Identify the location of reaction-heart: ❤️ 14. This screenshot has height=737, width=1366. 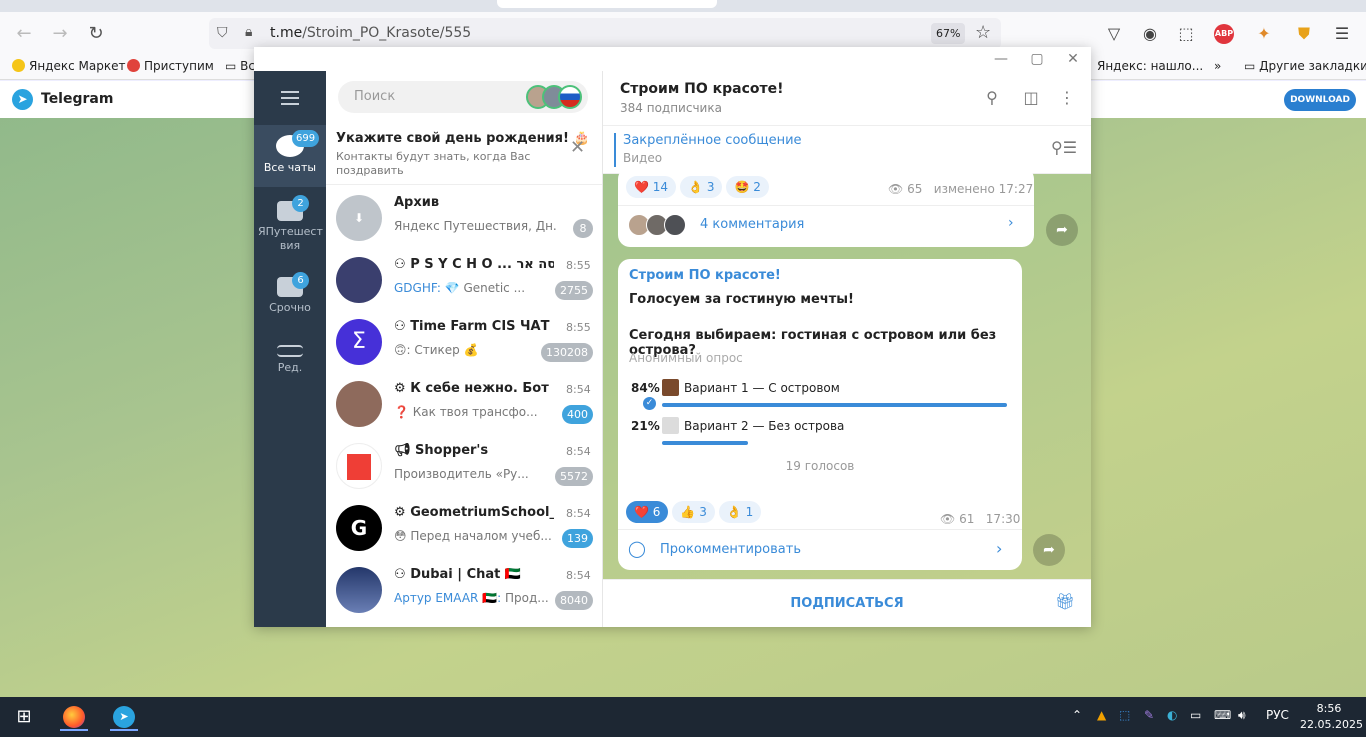
(651, 187).